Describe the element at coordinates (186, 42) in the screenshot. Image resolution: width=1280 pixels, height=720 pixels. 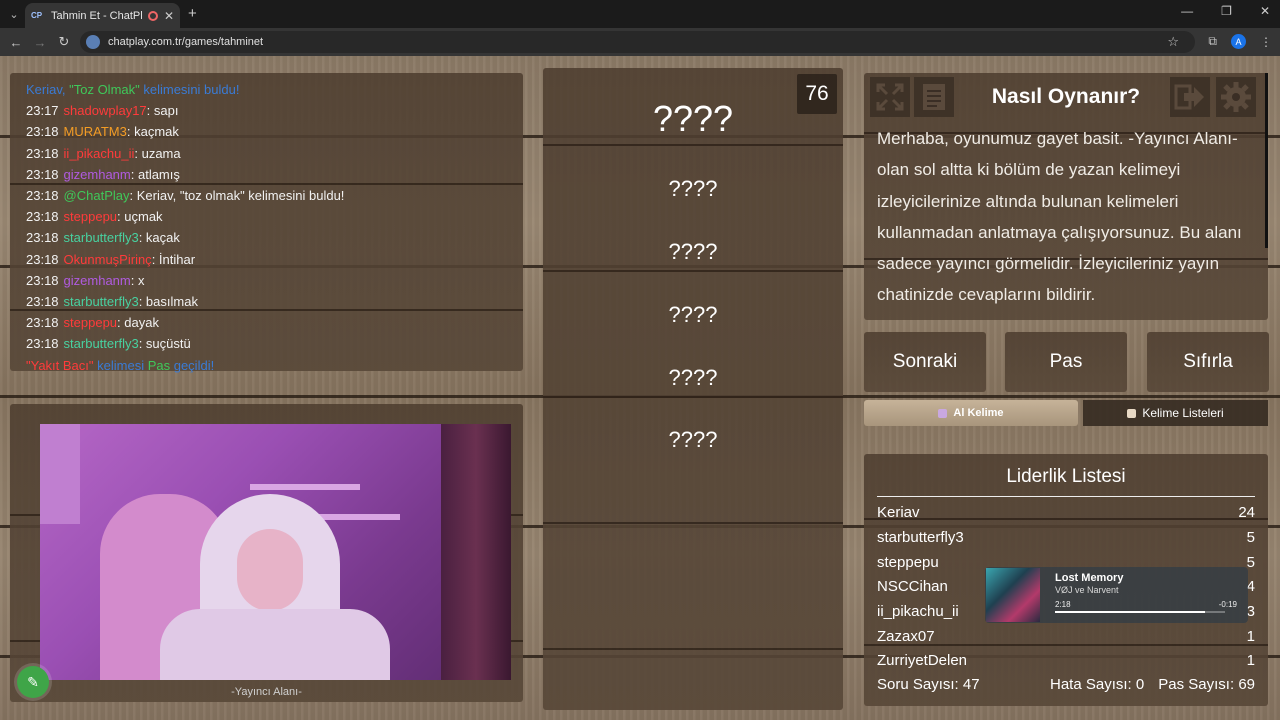
I see `url-text: chatplay.com.tr/games/tahminet` at that location.